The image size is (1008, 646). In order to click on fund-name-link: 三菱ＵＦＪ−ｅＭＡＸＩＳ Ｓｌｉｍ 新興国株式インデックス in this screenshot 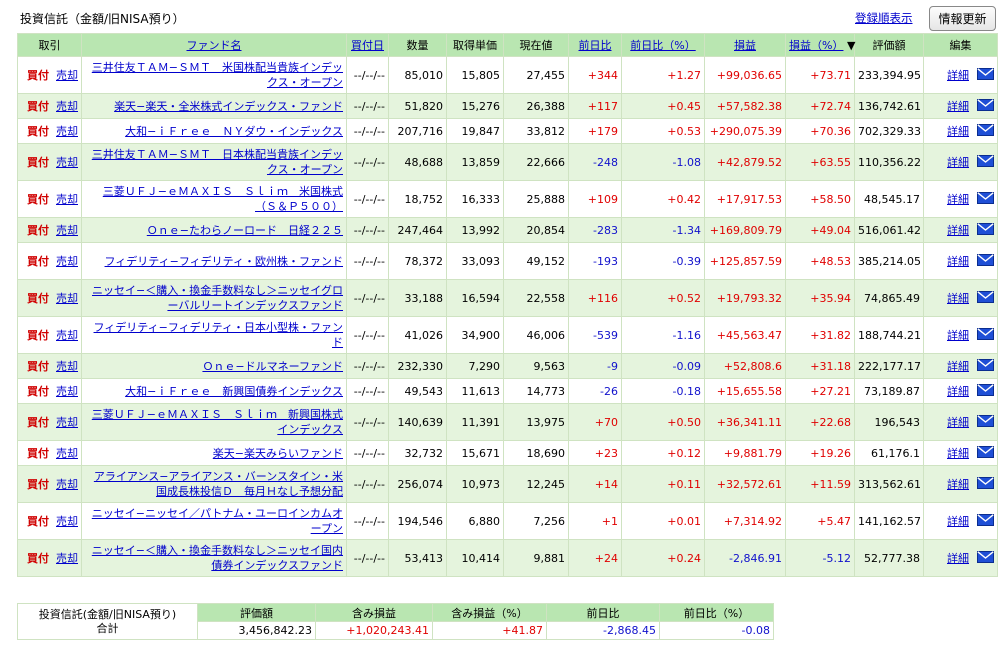, I will do `click(217, 422)`.